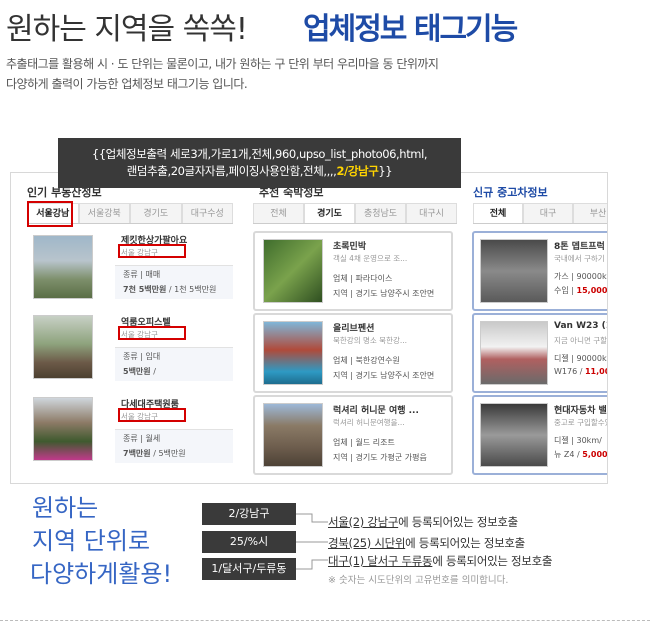 This screenshot has height=630, width=650. I want to click on caption: 경북(25) 시단위에 등록되어있는 정보호출, so click(426, 543).